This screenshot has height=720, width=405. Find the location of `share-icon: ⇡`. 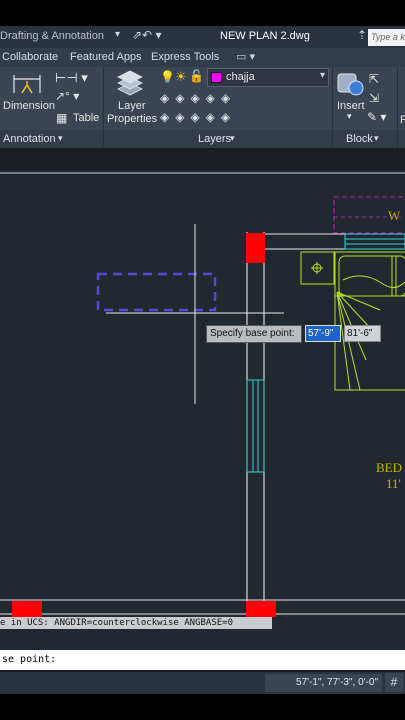

share-icon: ⇡ is located at coordinates (362, 35).